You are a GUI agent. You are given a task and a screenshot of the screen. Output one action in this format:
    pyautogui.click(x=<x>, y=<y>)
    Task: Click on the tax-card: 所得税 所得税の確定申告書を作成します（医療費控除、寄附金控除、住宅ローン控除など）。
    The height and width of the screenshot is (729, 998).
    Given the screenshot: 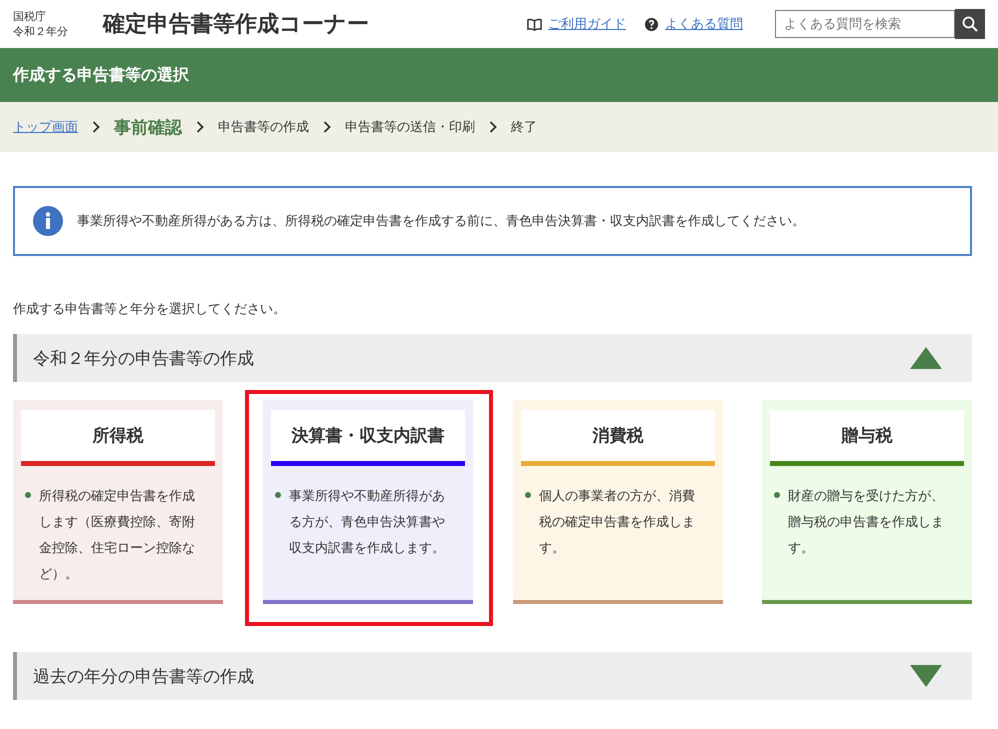 What is the action you would take?
    pyautogui.click(x=118, y=502)
    